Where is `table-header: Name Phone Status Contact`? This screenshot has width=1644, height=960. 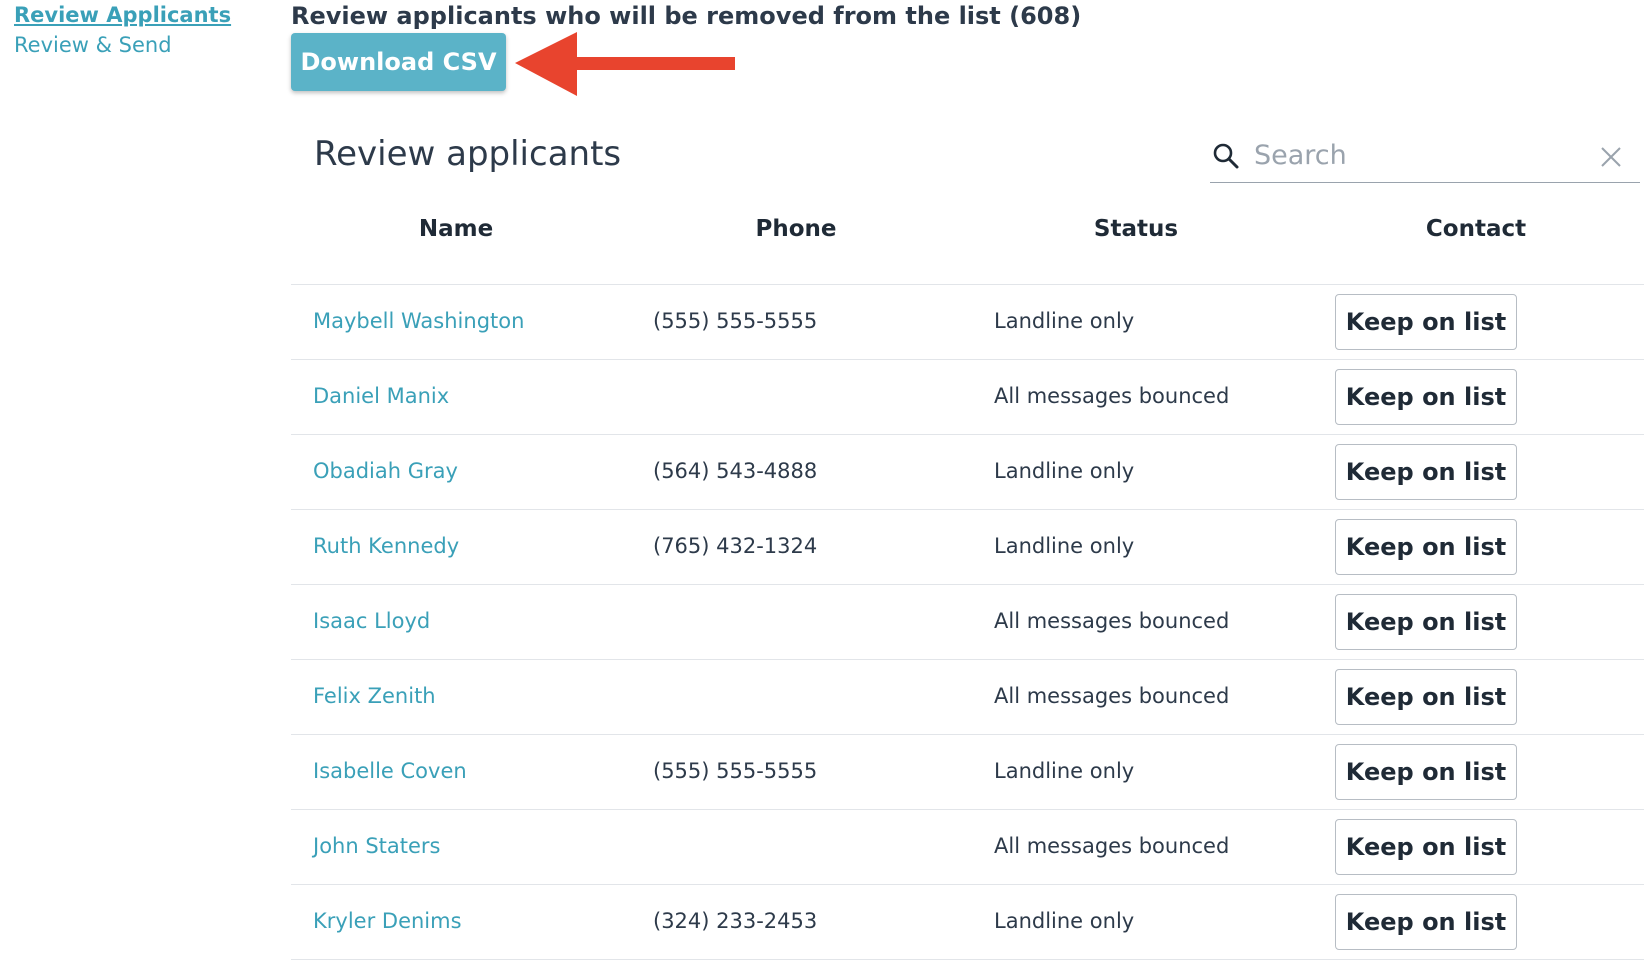 table-header: Name Phone Status Contact is located at coordinates (967, 245).